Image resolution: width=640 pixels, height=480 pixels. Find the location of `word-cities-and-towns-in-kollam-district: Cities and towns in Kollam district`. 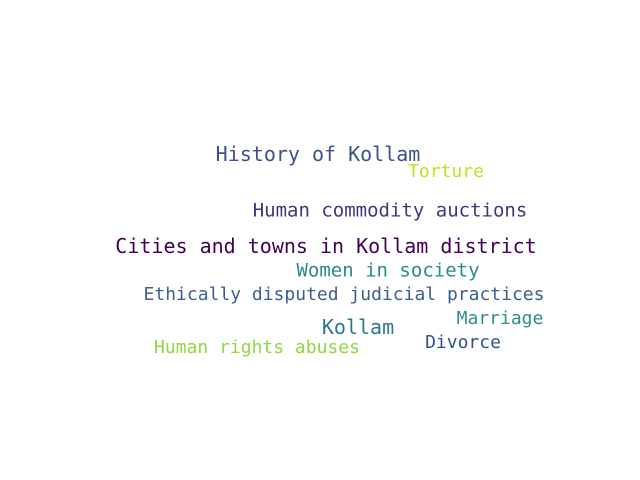

word-cities-and-towns-in-kollam-district: Cities and towns in Kollam district is located at coordinates (326, 246).